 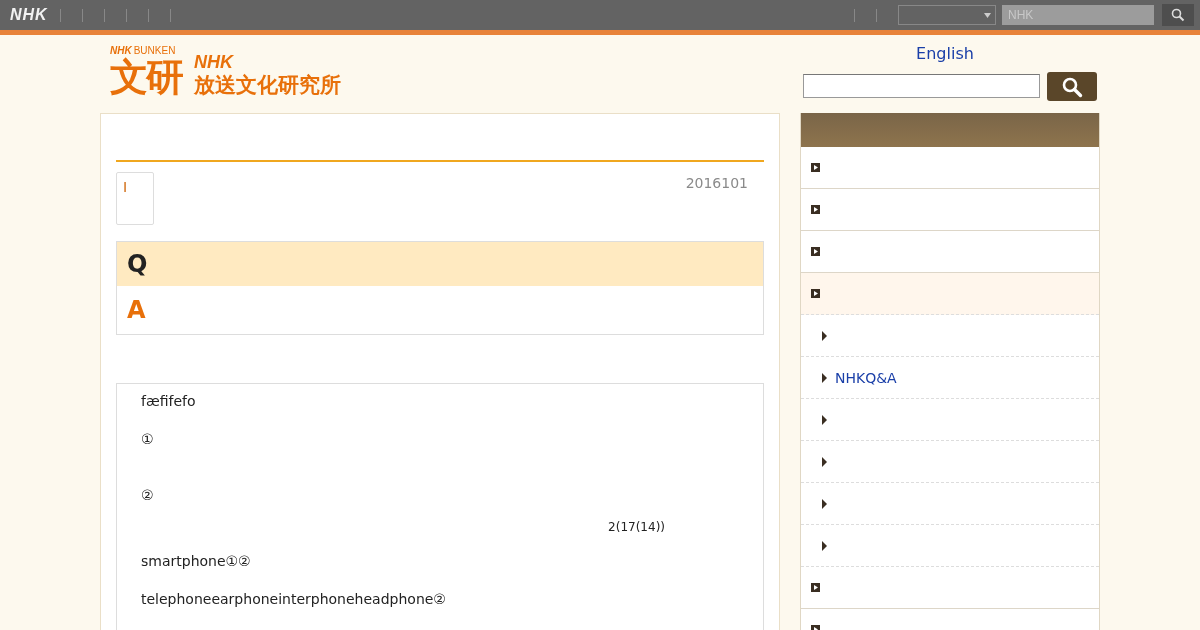 I want to click on language-link: English, so click(x=945, y=54).